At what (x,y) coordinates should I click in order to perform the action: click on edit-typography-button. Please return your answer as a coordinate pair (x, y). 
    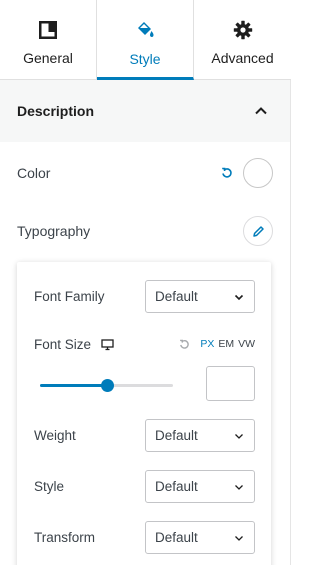
    Looking at the image, I should click on (258, 231).